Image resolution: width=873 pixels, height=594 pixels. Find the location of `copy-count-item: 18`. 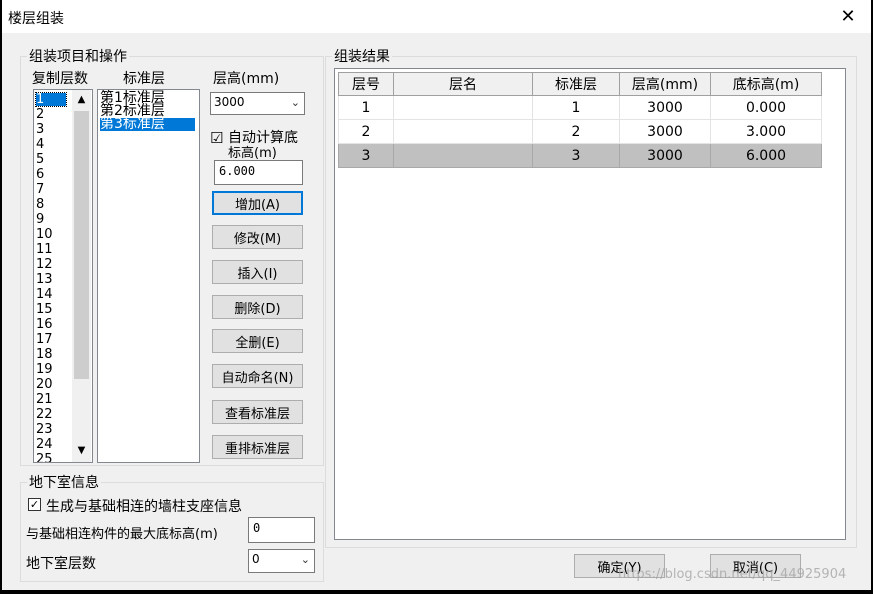

copy-count-item: 18 is located at coordinates (44, 354).